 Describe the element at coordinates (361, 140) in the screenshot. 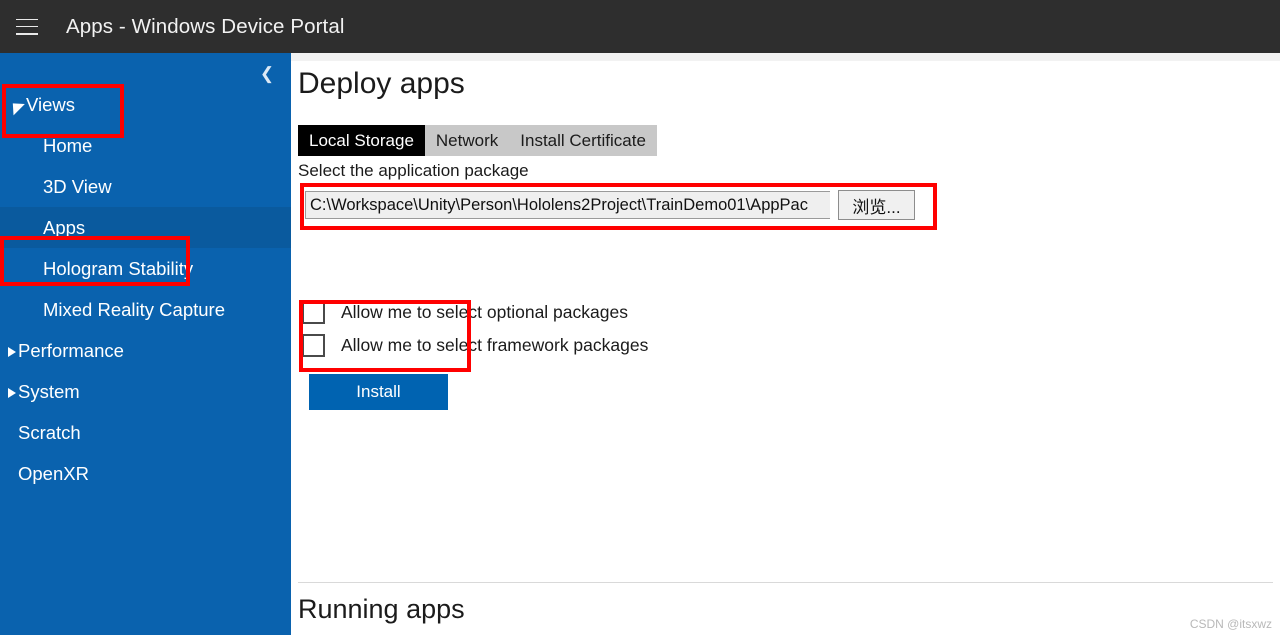

I see `tab-local-storage: Local Storage` at that location.